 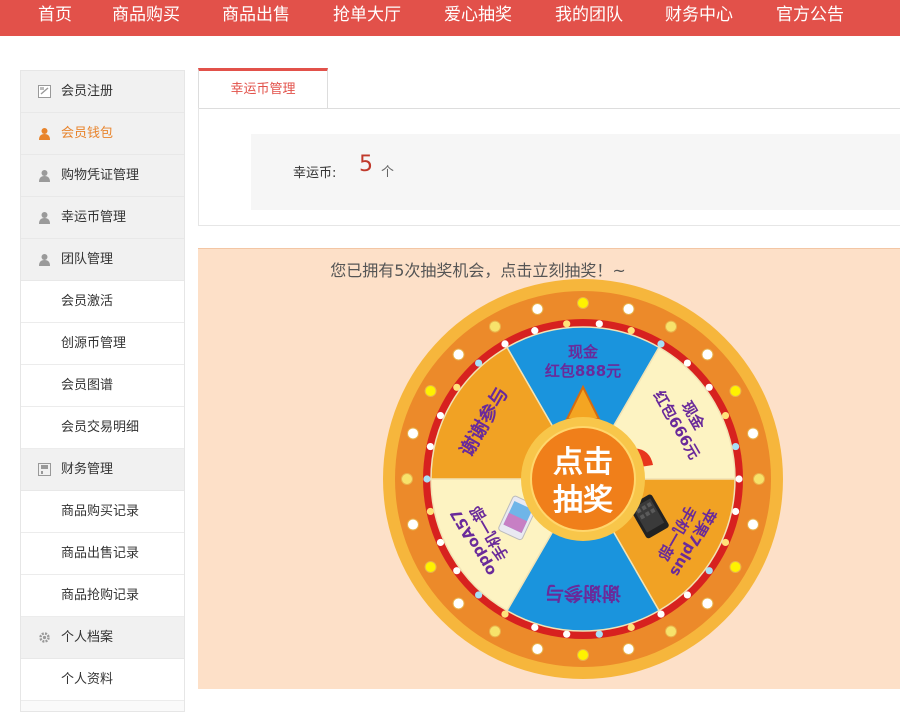 I want to click on sidebar-item-transactions: 会员交易明细, so click(x=102, y=428).